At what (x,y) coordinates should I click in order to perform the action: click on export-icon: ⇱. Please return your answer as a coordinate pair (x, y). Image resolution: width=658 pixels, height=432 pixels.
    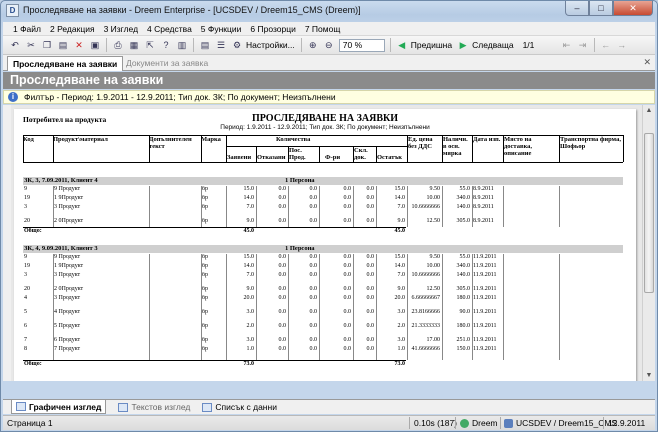
    Looking at the image, I should click on (150, 45).